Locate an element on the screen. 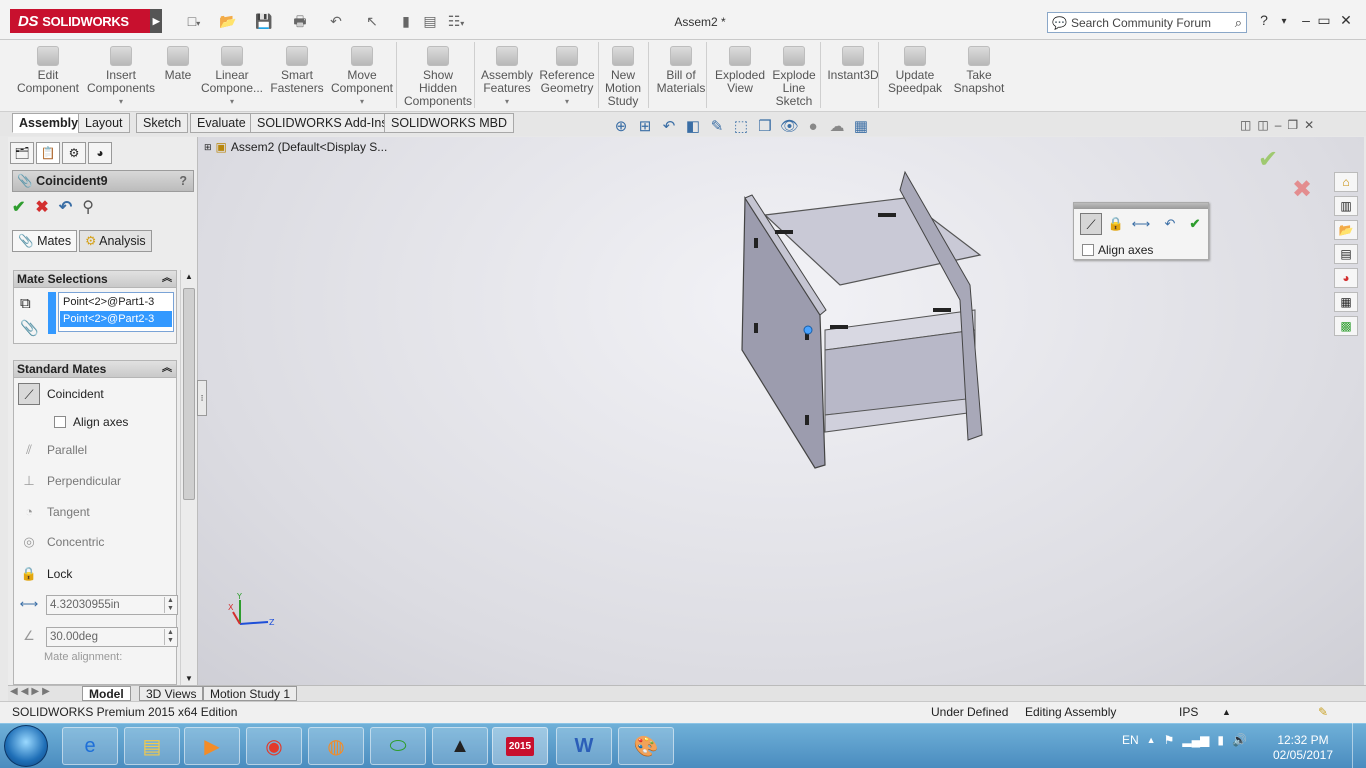  mate-selections-list: Point<2>@Part1-3 Point<2>@Part2-3 is located at coordinates (116, 312).